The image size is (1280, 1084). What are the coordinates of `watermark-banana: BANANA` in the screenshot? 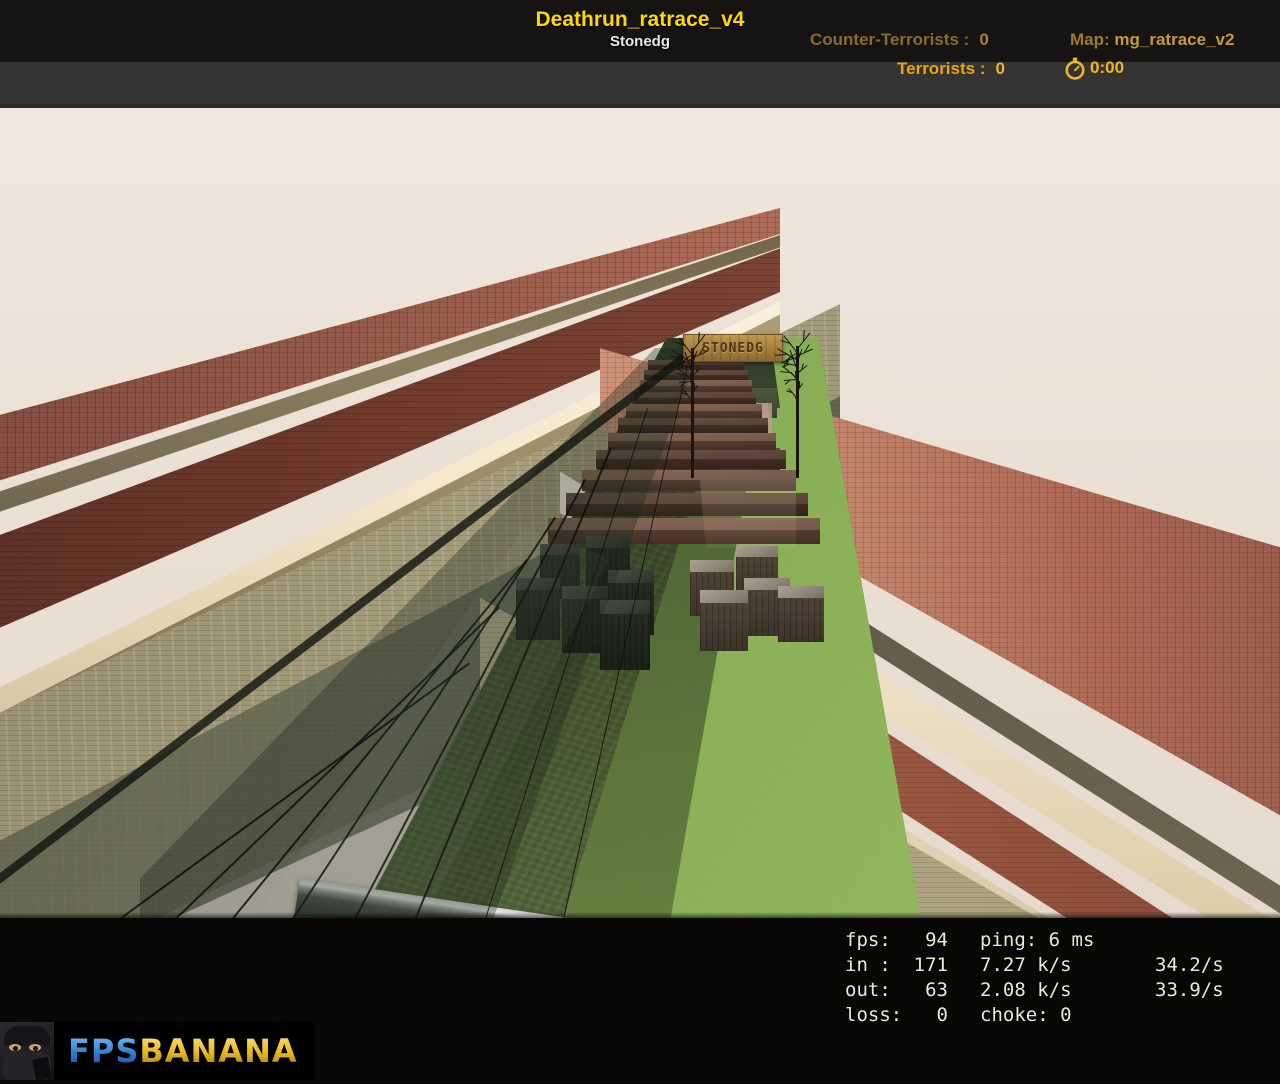 It's located at (218, 1051).